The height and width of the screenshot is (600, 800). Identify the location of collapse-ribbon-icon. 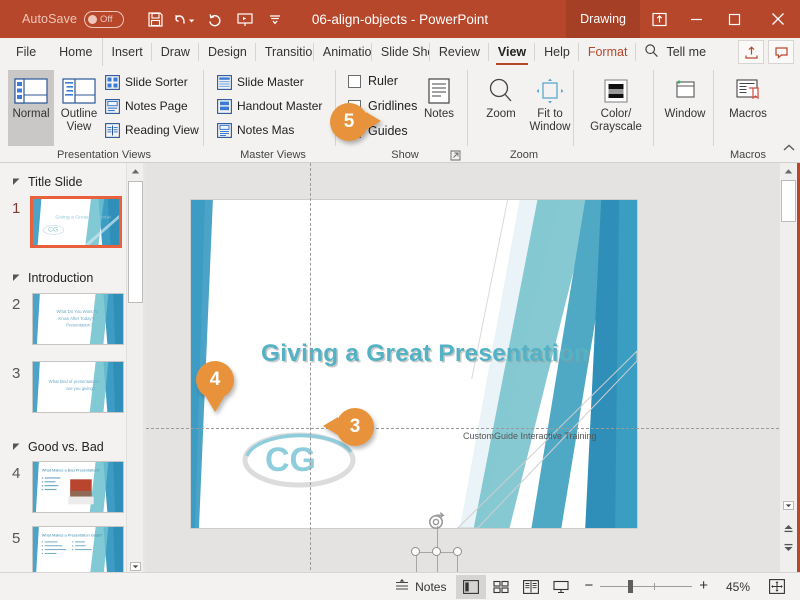
(789, 150).